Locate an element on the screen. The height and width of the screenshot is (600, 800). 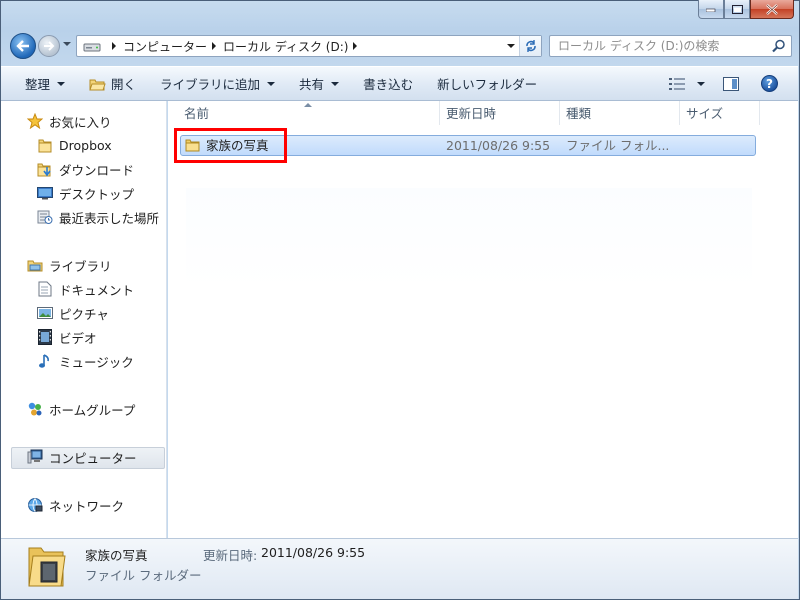
nav-libraries: ライブラリ is located at coordinates (69, 265).